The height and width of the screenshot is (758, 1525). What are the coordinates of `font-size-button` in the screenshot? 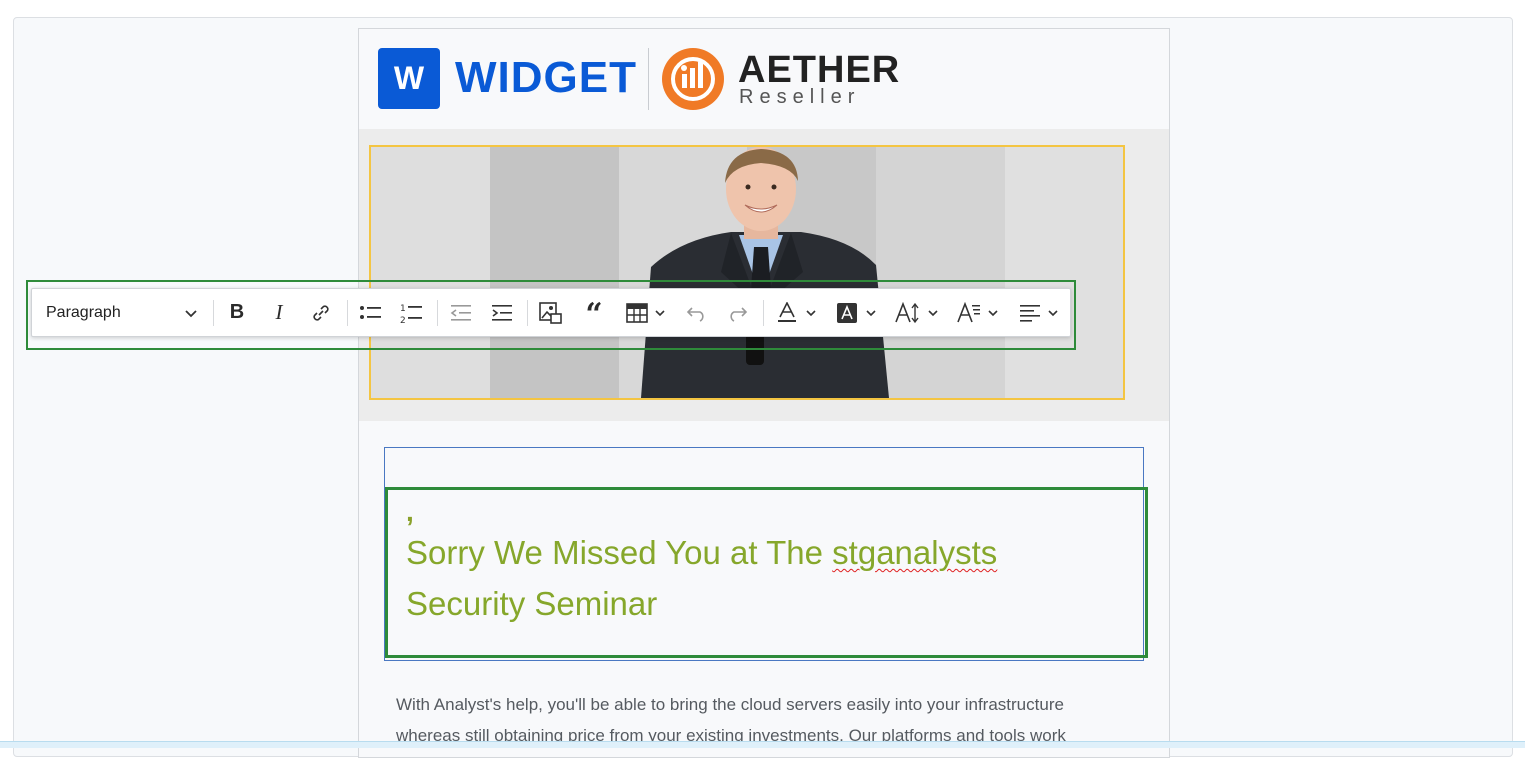 It's located at (917, 312).